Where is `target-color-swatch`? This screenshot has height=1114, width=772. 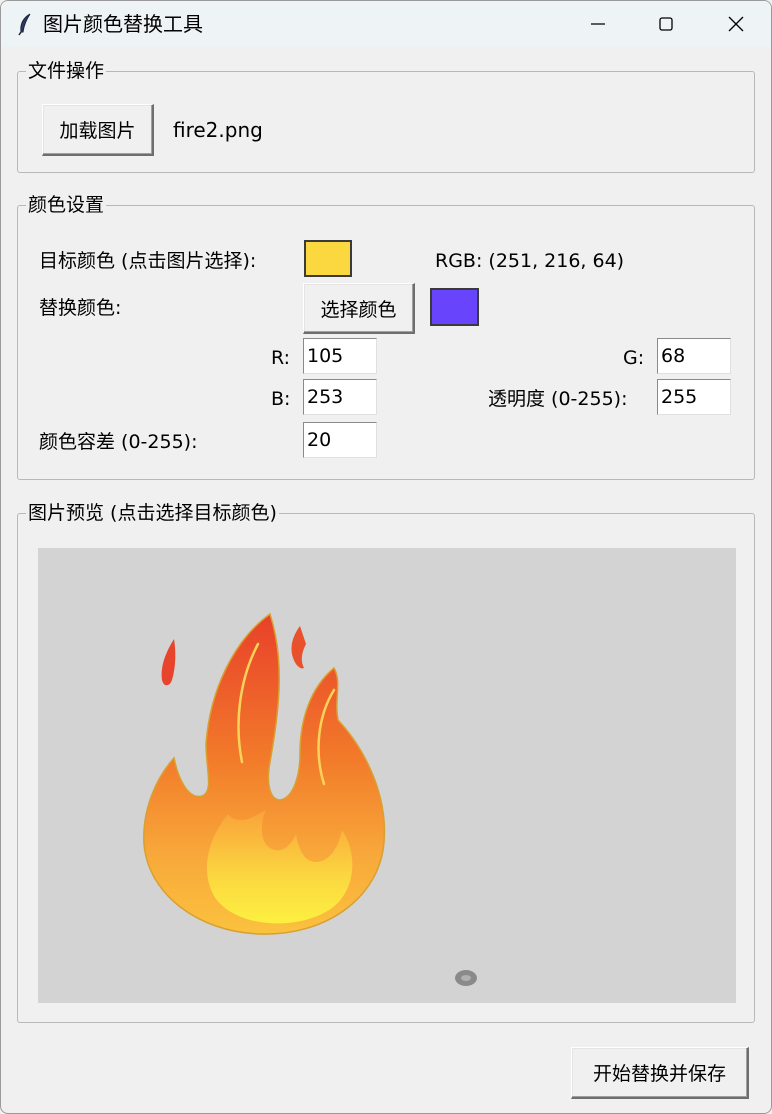 target-color-swatch is located at coordinates (328, 258).